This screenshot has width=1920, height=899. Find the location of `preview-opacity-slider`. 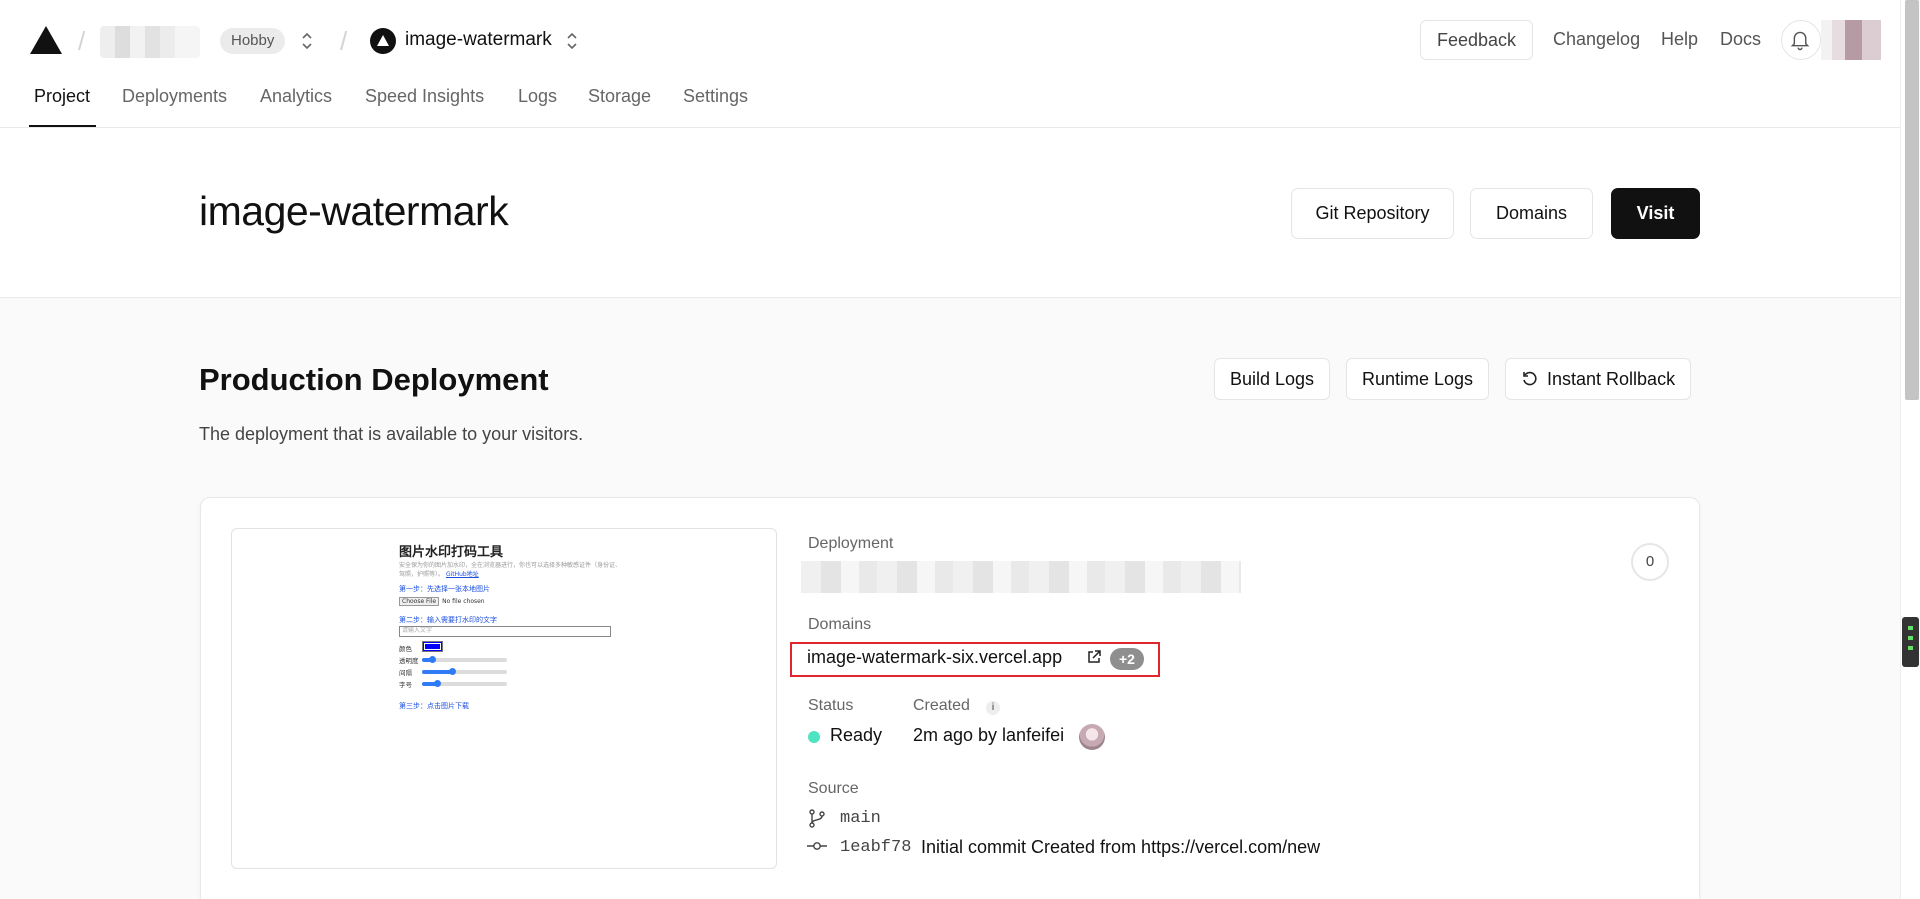

preview-opacity-slider is located at coordinates (464, 659).